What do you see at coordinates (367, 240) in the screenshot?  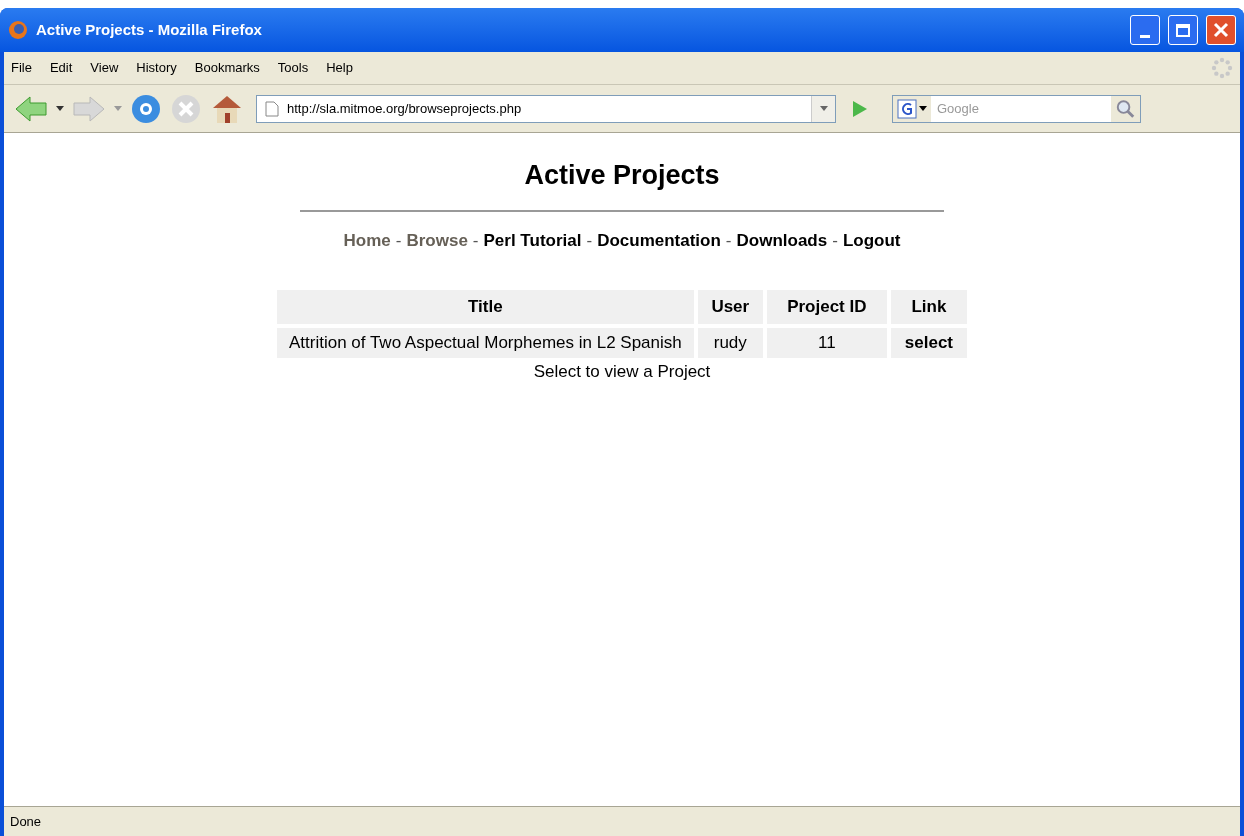 I see `nav-link: Home` at bounding box center [367, 240].